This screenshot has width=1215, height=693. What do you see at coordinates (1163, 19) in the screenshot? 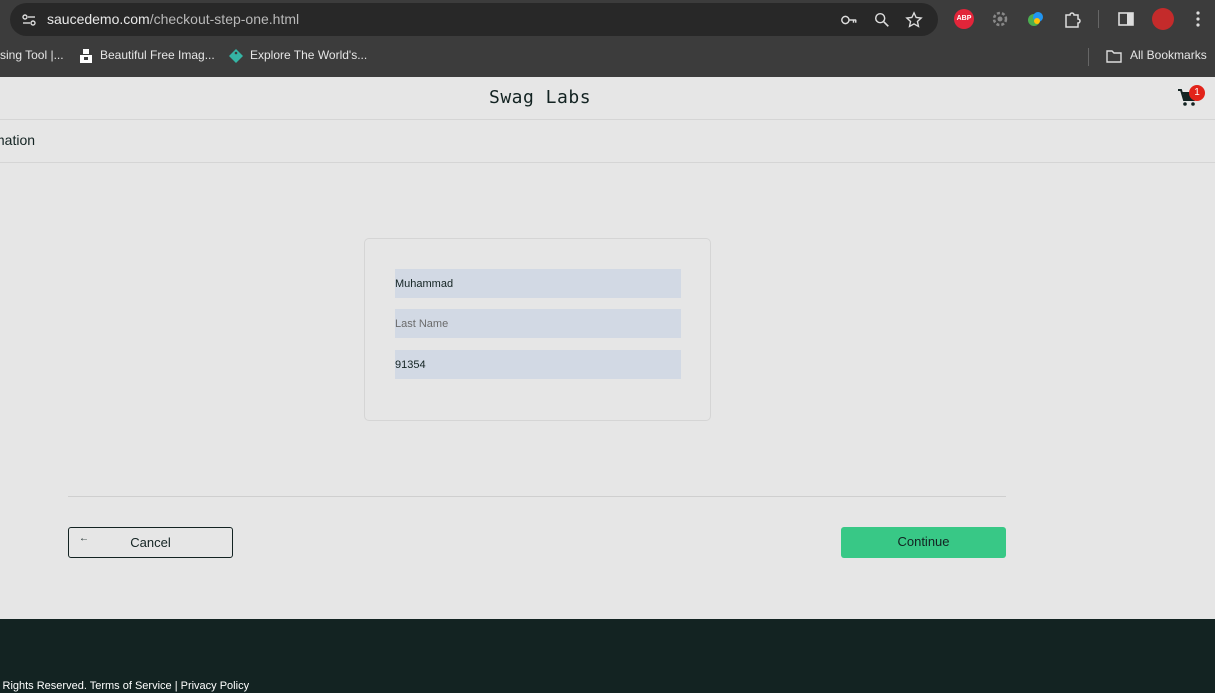
I see `avatar` at bounding box center [1163, 19].